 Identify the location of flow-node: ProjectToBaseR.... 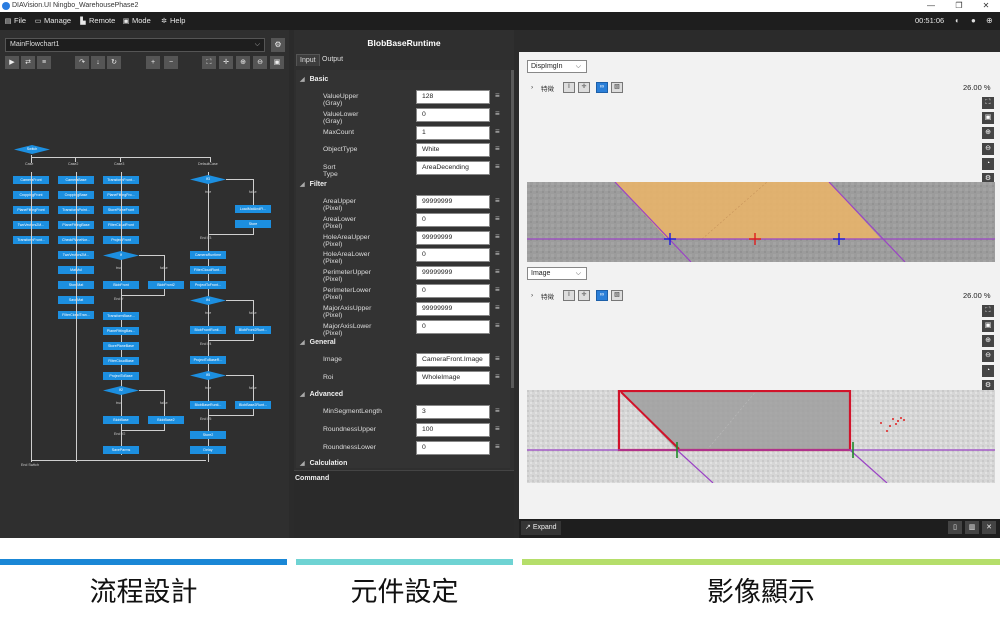
(208, 360).